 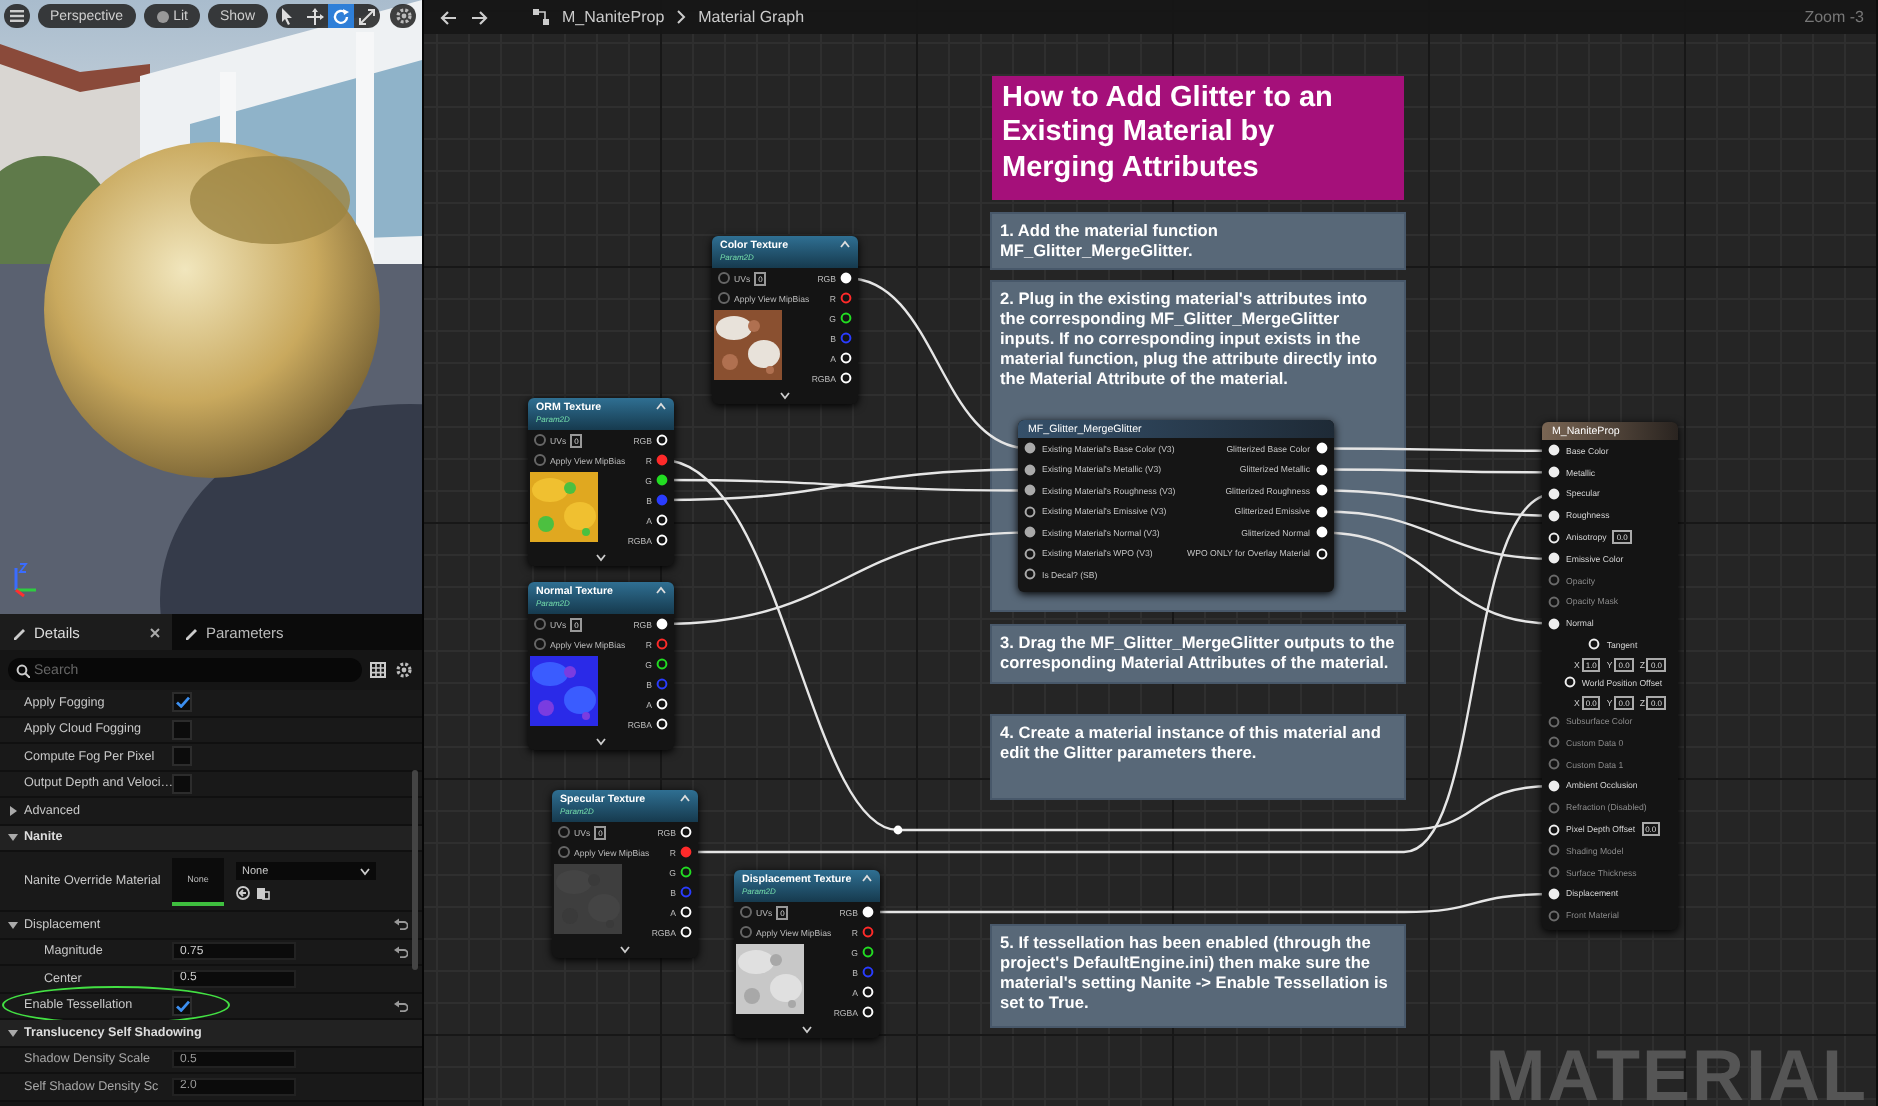 What do you see at coordinates (378, 670) in the screenshot?
I see `table-icon` at bounding box center [378, 670].